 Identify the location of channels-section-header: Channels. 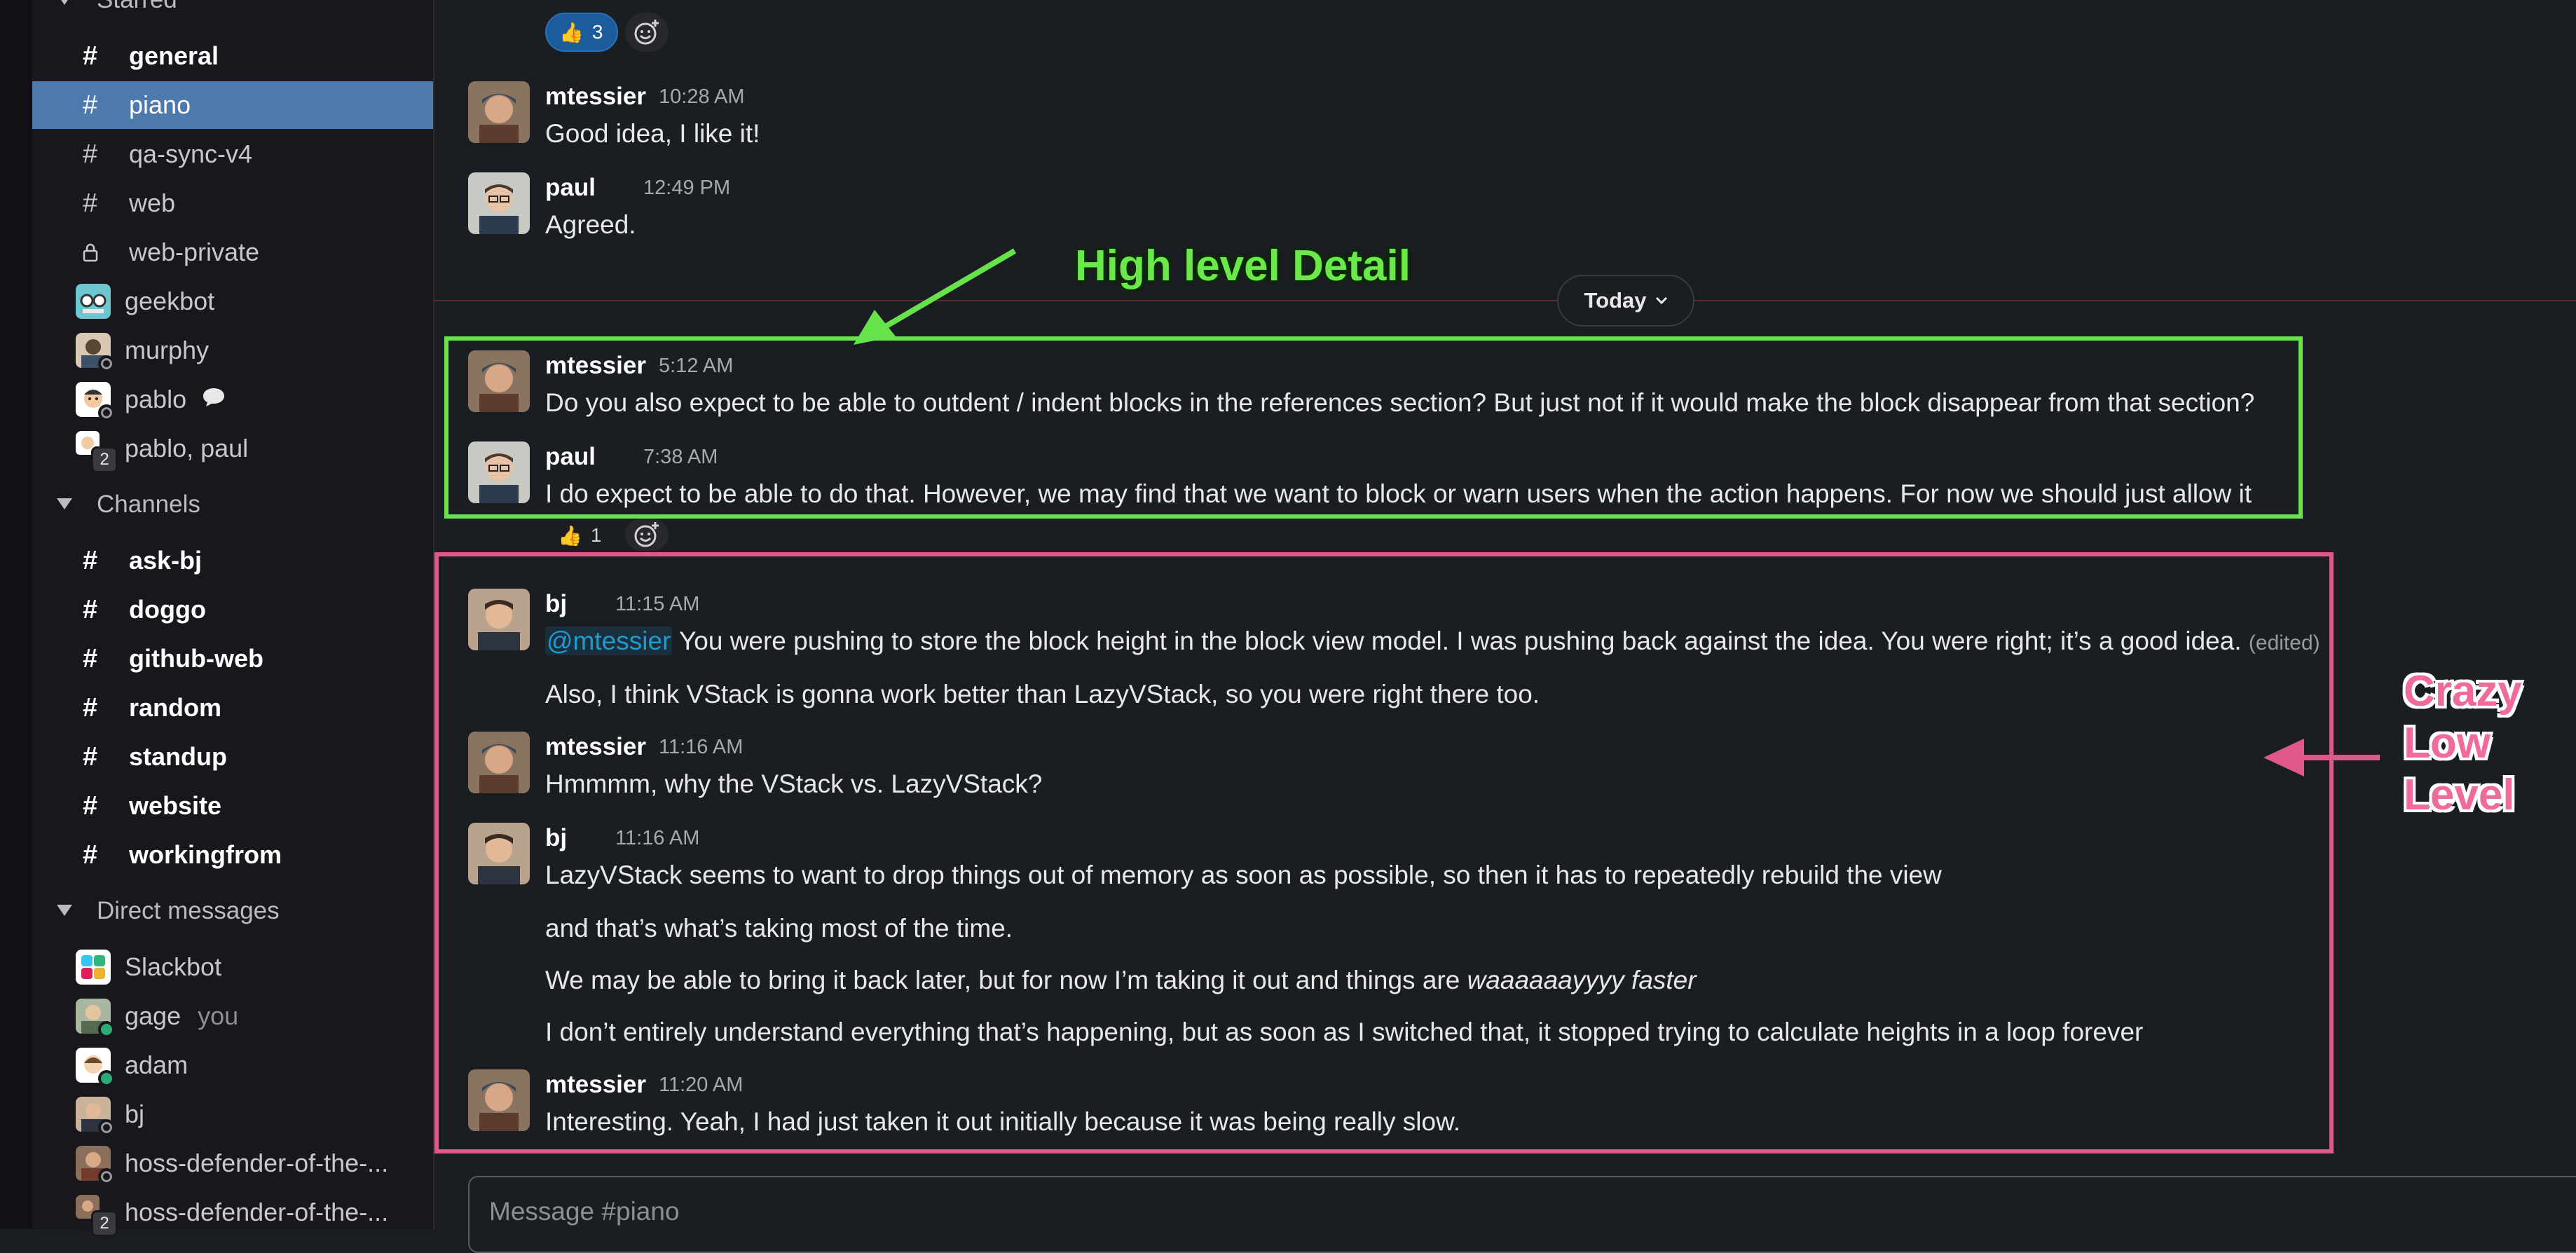
(232, 505).